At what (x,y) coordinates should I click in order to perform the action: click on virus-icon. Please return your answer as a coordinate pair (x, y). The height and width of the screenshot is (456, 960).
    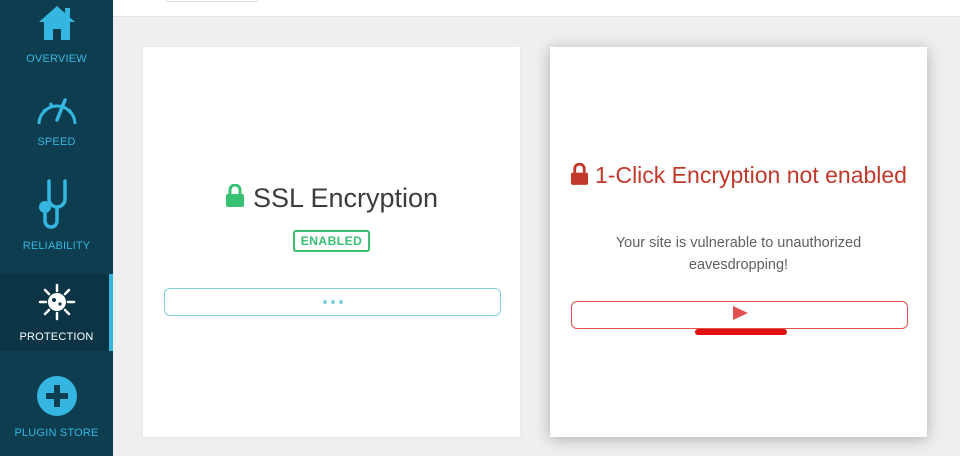
    Looking at the image, I should click on (56, 302).